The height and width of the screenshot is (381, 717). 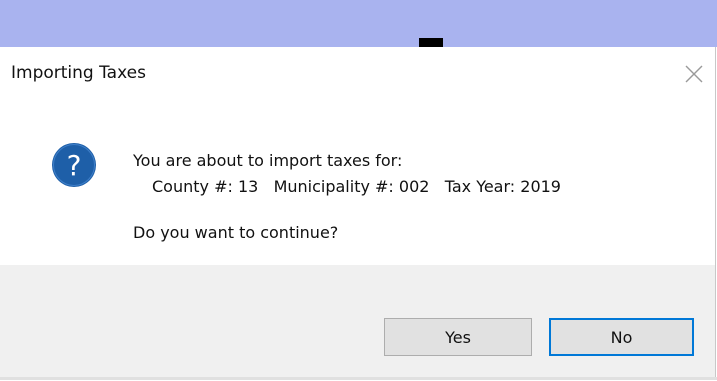 What do you see at coordinates (621, 337) in the screenshot?
I see `no-button: No` at bounding box center [621, 337].